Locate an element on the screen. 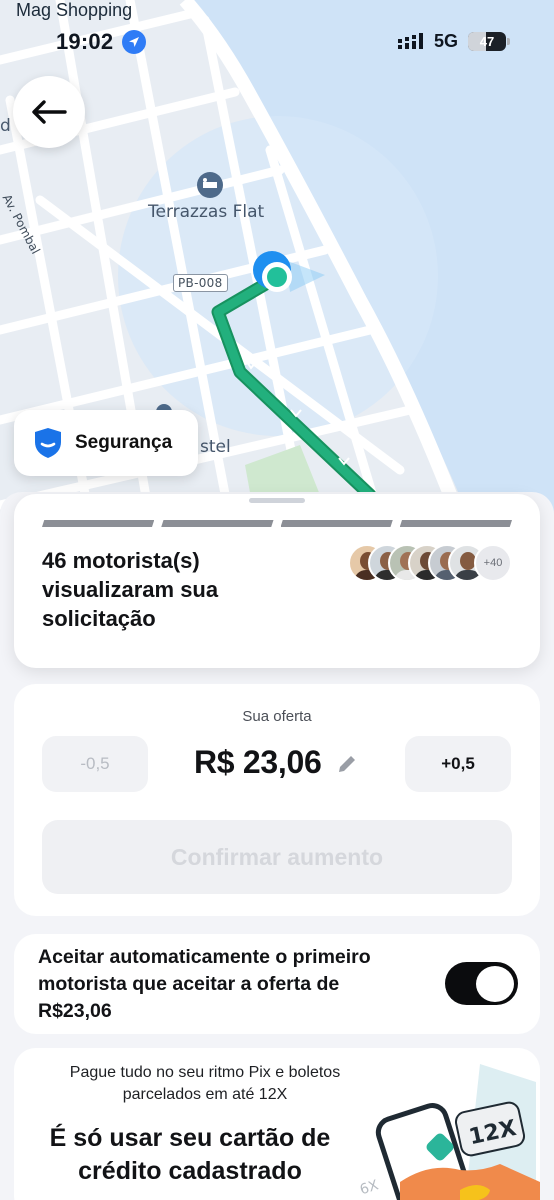  back-button is located at coordinates (49, 112).